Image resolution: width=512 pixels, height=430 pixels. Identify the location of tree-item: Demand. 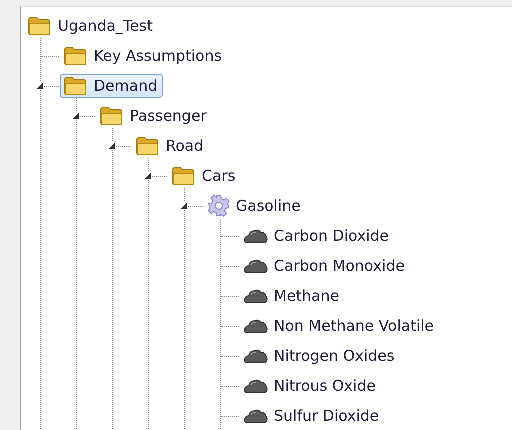
(111, 86).